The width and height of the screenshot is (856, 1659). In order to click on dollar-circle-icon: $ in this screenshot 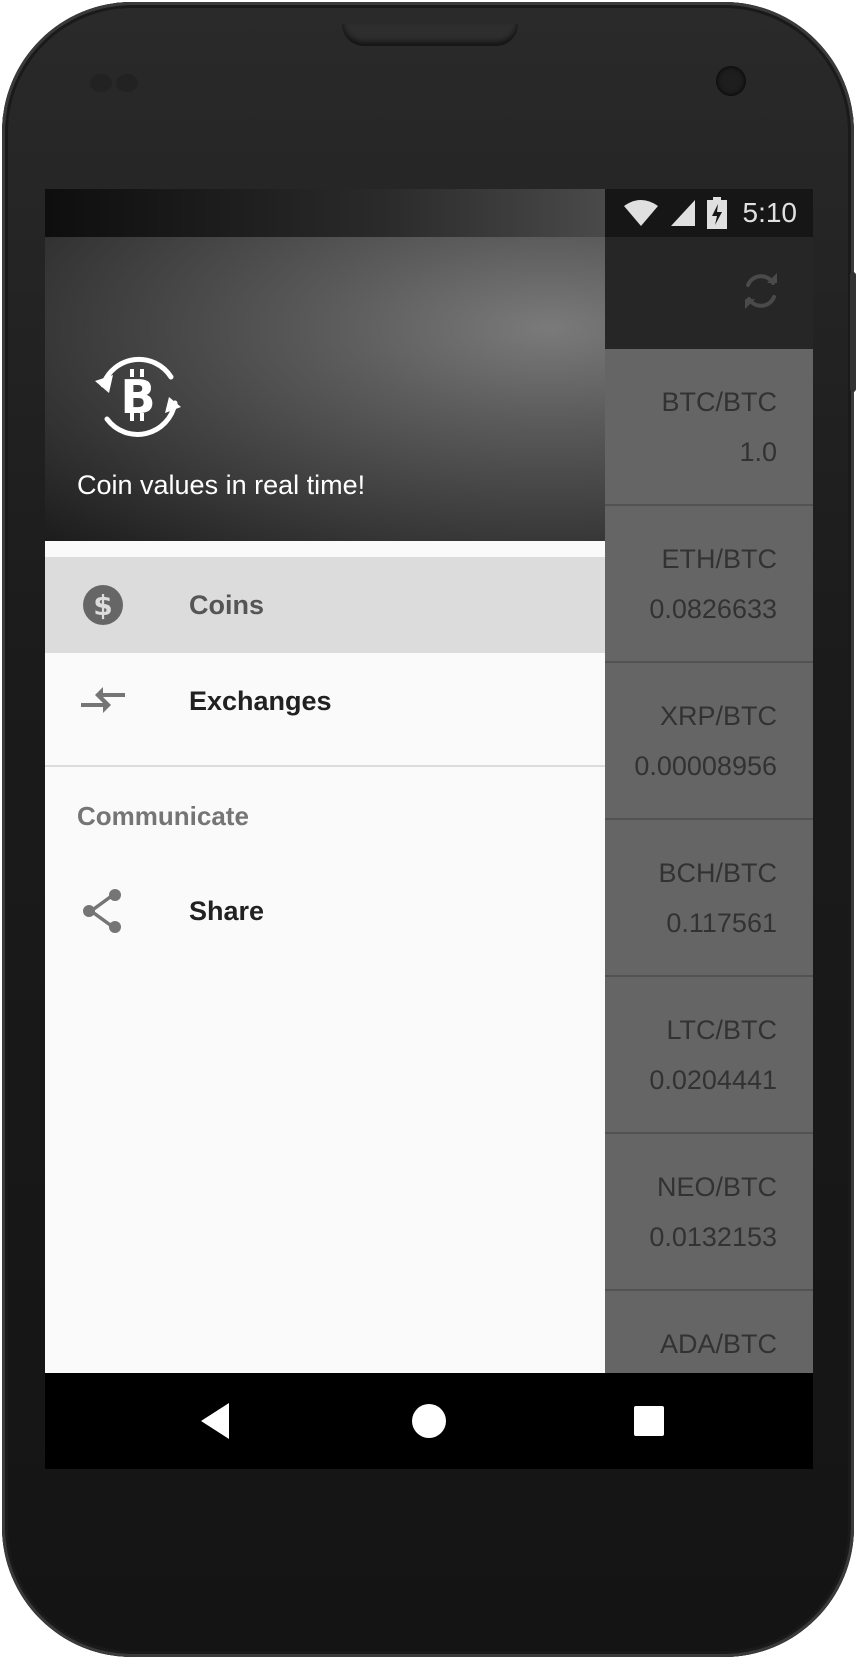, I will do `click(103, 605)`.